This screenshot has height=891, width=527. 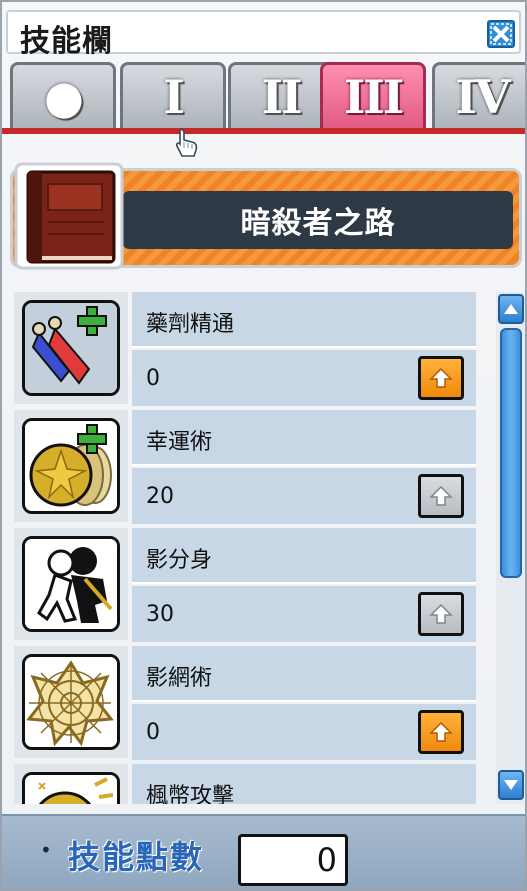 I want to click on meso-explosion-icon, so click(x=71, y=789).